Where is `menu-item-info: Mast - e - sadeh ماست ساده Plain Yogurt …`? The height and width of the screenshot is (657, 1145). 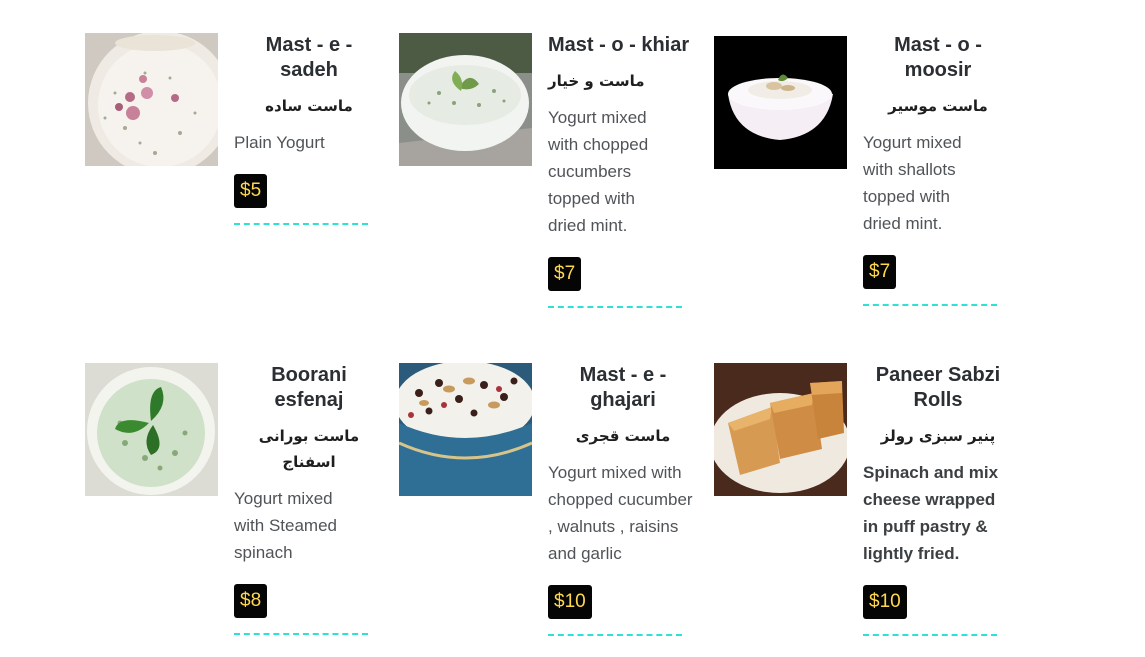
menu-item-info: Mast - e - sadeh ماست ساده Plain Yogurt … is located at coordinates (309, 129).